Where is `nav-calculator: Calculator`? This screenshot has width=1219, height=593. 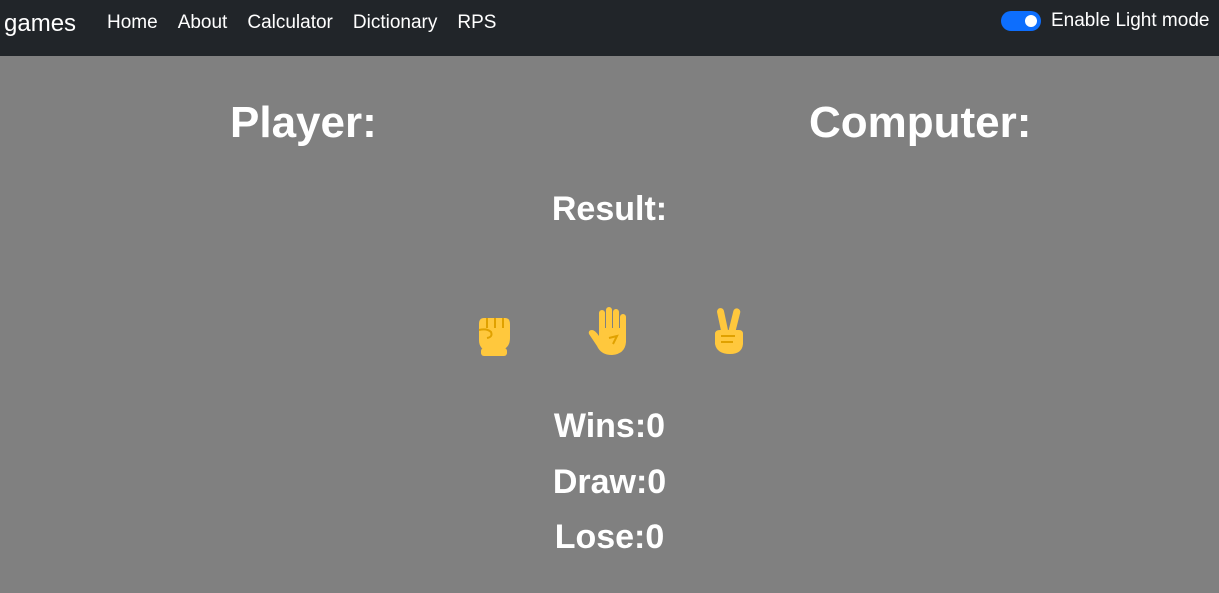 nav-calculator: Calculator is located at coordinates (290, 23).